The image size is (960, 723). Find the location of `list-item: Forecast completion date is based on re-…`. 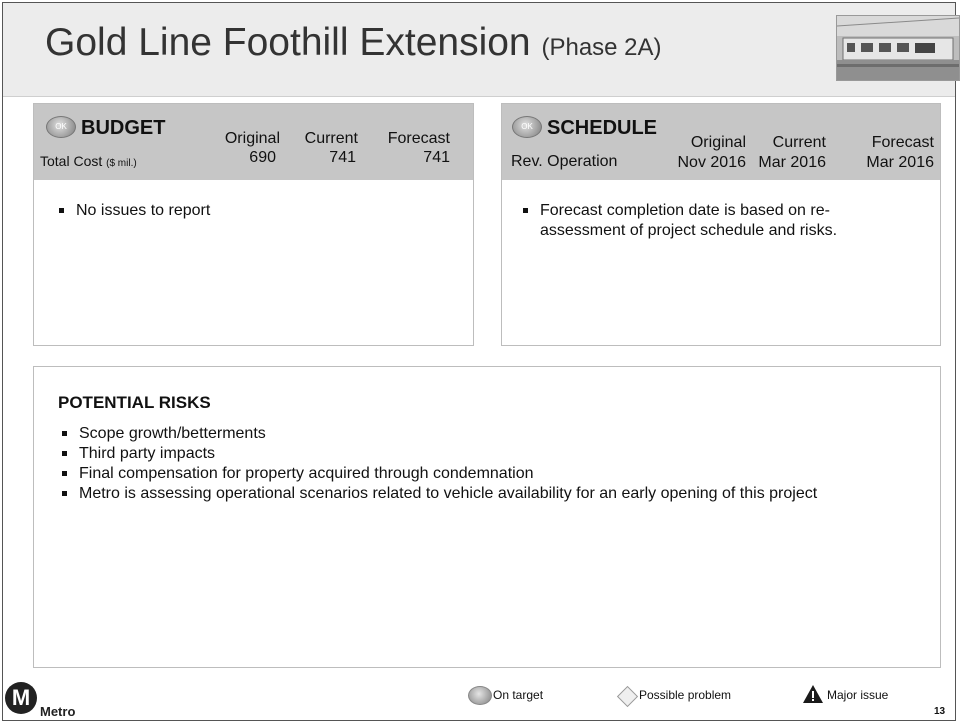

list-item: Forecast completion date is based on re-… is located at coordinates (715, 221).